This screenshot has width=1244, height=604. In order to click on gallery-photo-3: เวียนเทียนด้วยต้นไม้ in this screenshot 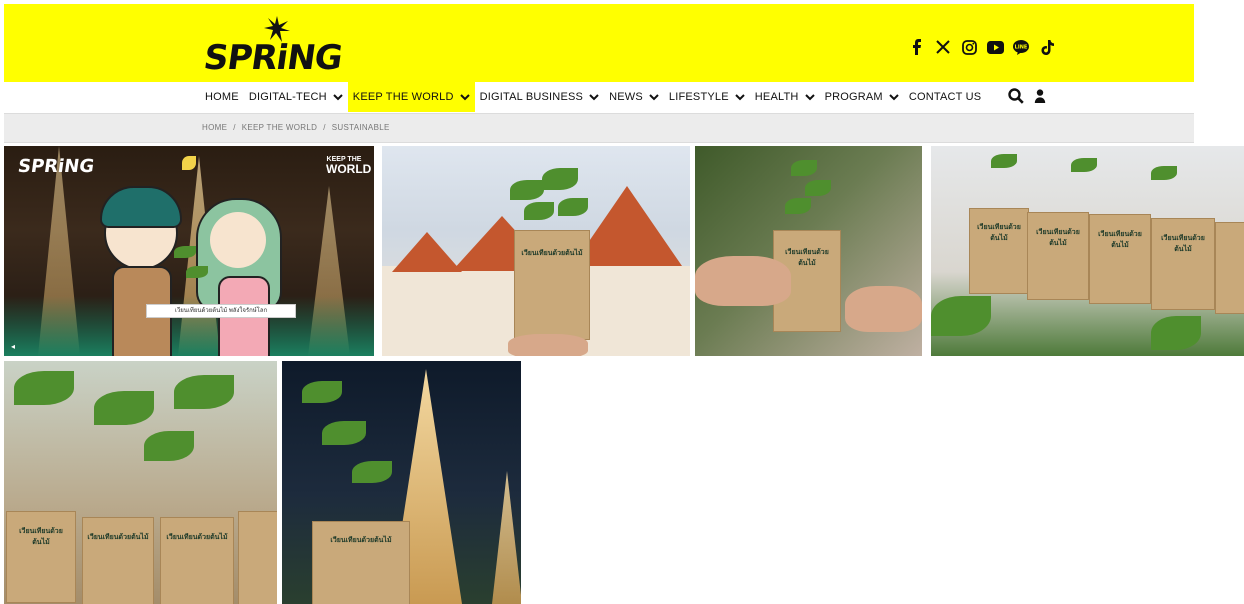, I will do `click(808, 251)`.